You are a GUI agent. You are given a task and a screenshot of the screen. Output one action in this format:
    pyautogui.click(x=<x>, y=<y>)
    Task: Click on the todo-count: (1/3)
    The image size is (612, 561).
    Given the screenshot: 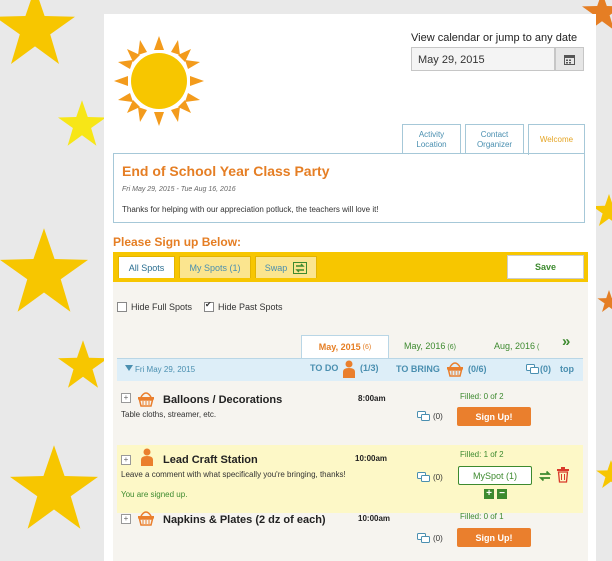 What is the action you would take?
    pyautogui.click(x=369, y=368)
    